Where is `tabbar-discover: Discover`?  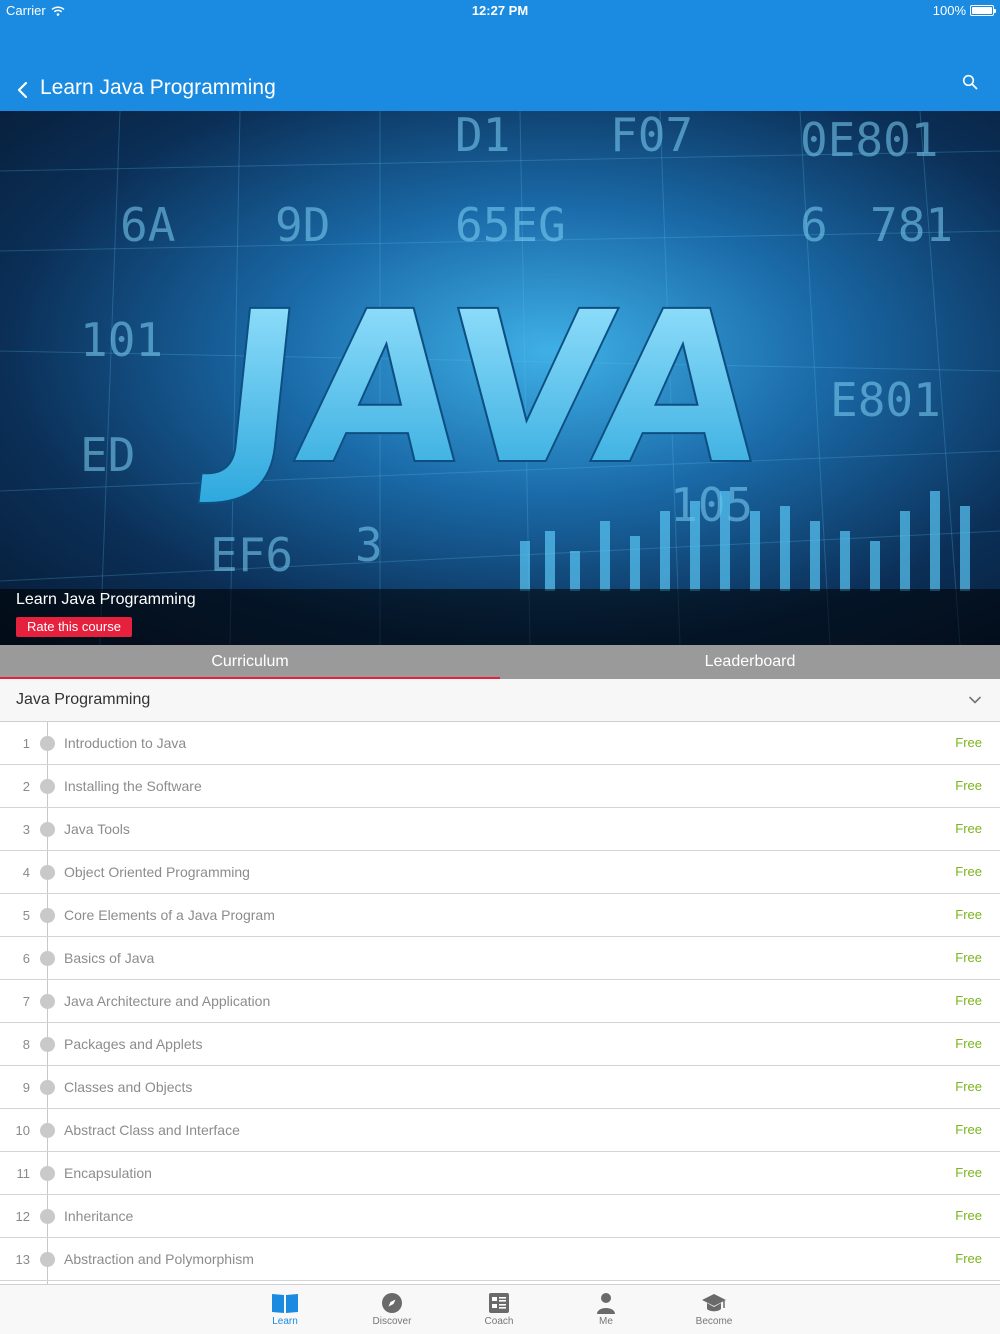
tabbar-discover: Discover is located at coordinates (392, 1309).